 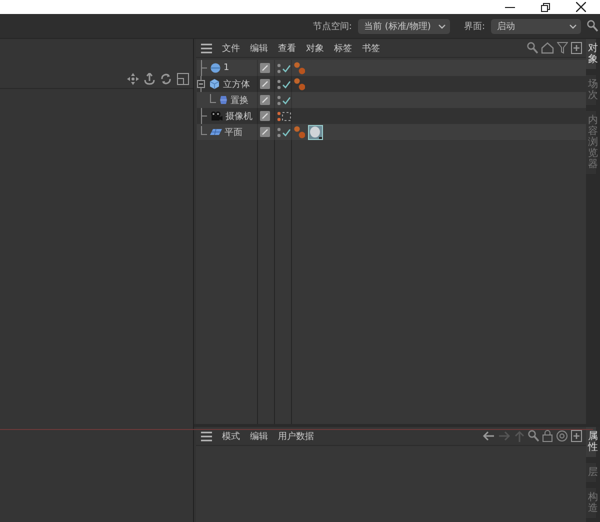 What do you see at coordinates (227, 68) in the screenshot?
I see `object-name: 1` at bounding box center [227, 68].